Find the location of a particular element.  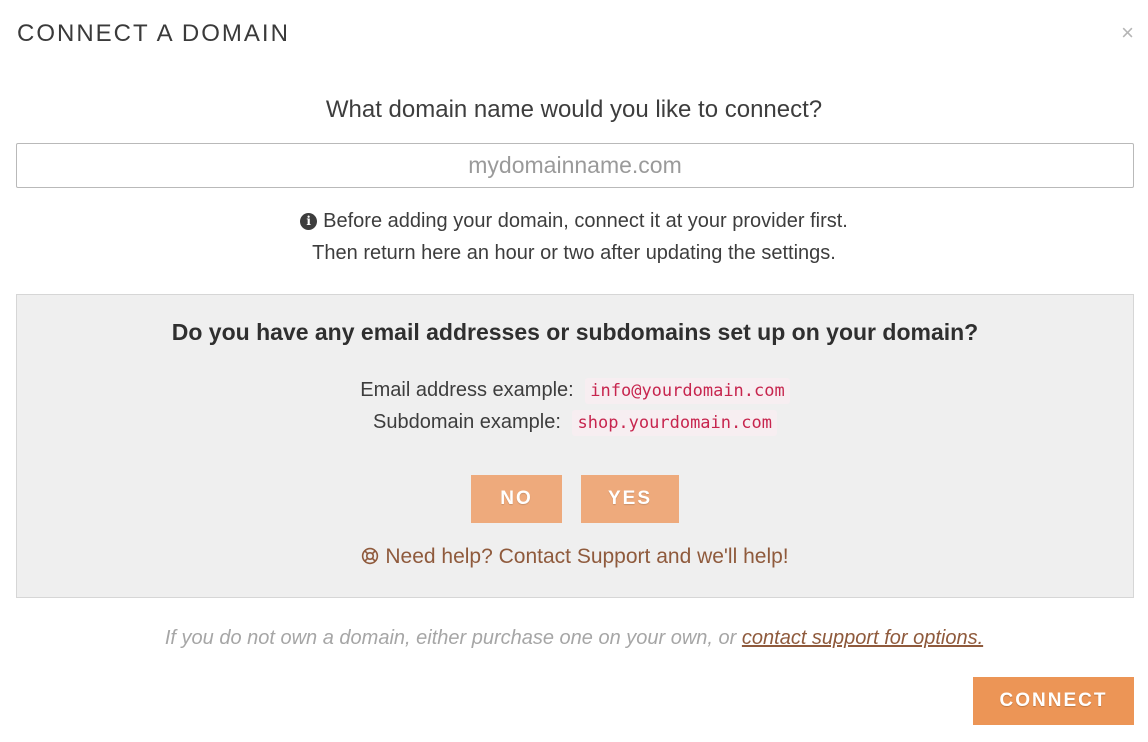

no-button: NO is located at coordinates (516, 499).